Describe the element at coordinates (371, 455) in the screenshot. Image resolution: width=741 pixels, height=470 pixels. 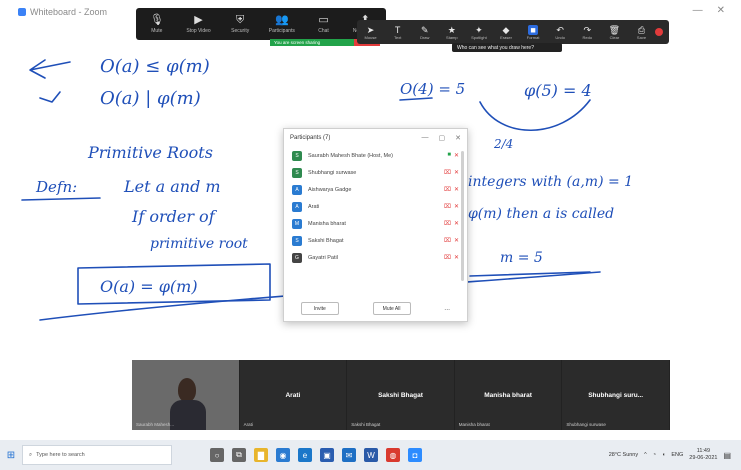
I see `word-icon: W` at that location.